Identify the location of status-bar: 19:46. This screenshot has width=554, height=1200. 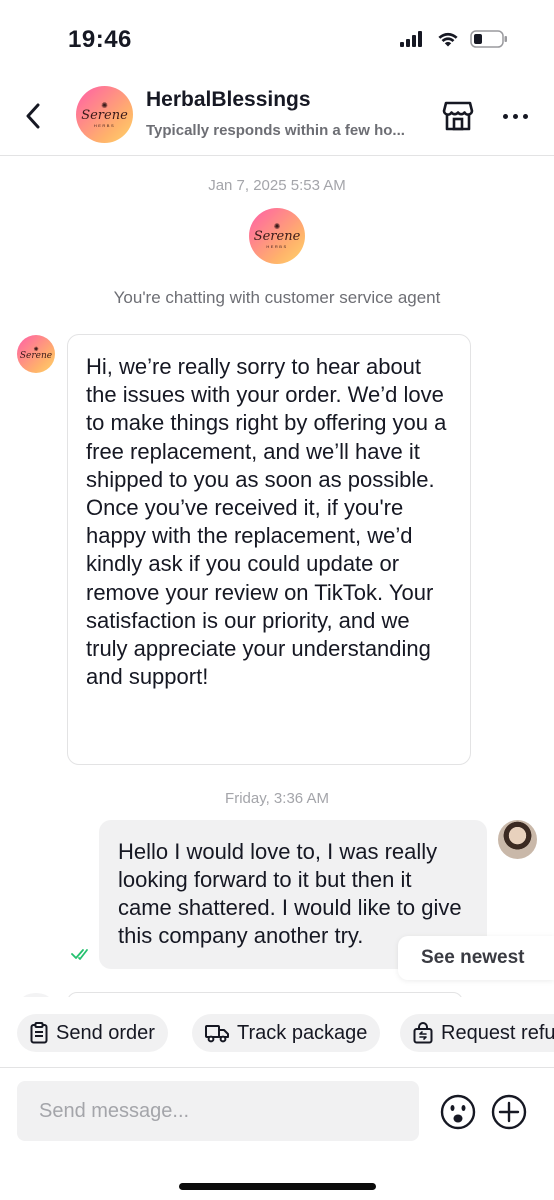
(277, 40).